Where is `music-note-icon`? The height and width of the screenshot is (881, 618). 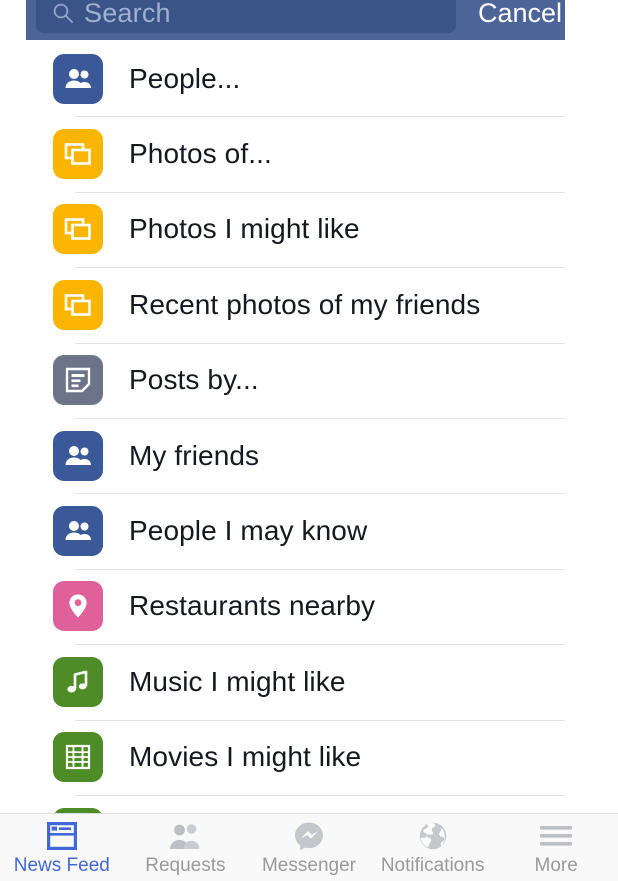
music-note-icon is located at coordinates (78, 681).